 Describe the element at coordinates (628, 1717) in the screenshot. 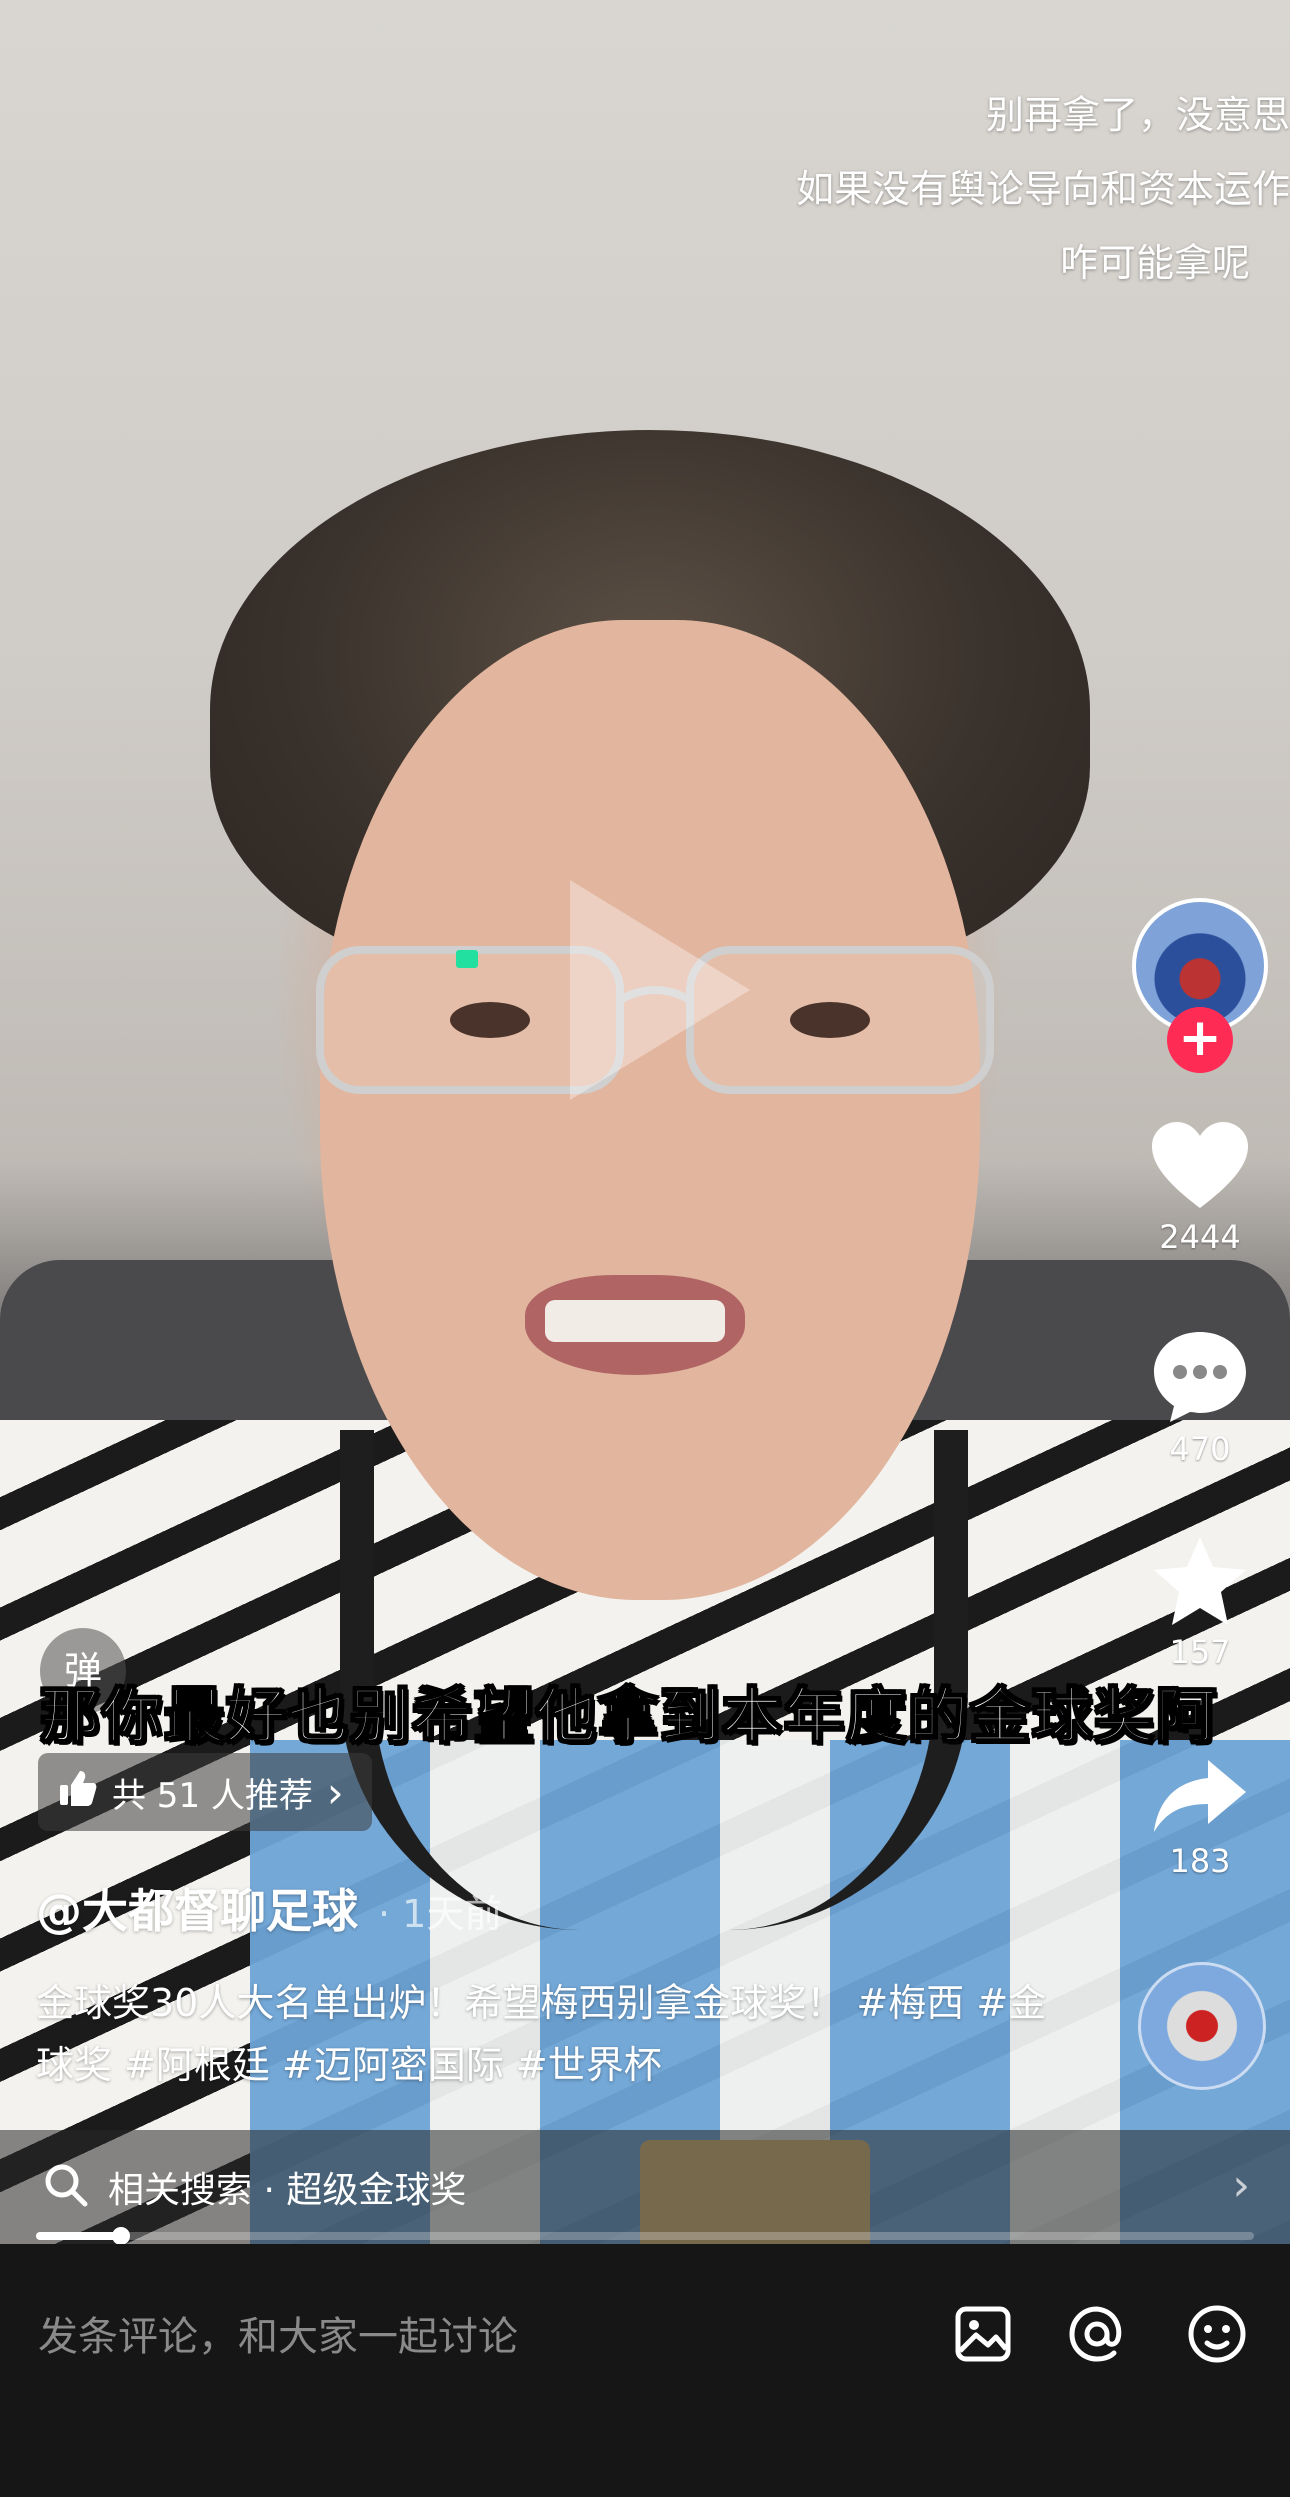

I see `video-subtitle: 那你最好也别希望他拿到本年度的金球奖阿` at that location.